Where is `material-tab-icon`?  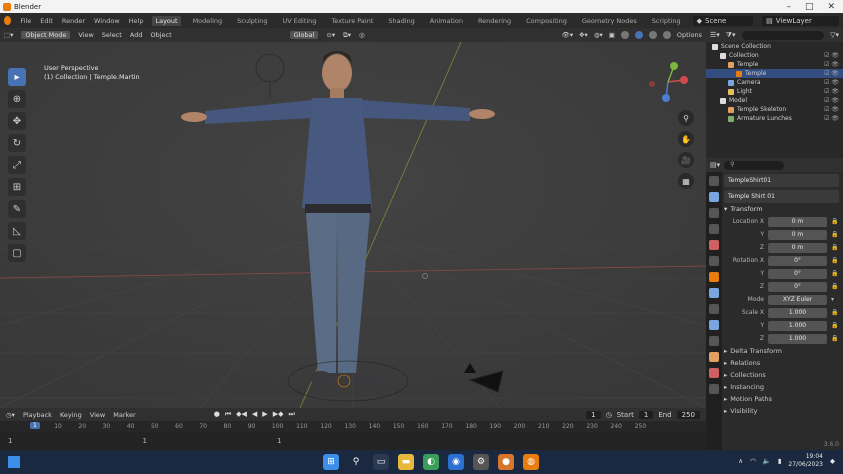
material-tab-icon is located at coordinates (714, 373).